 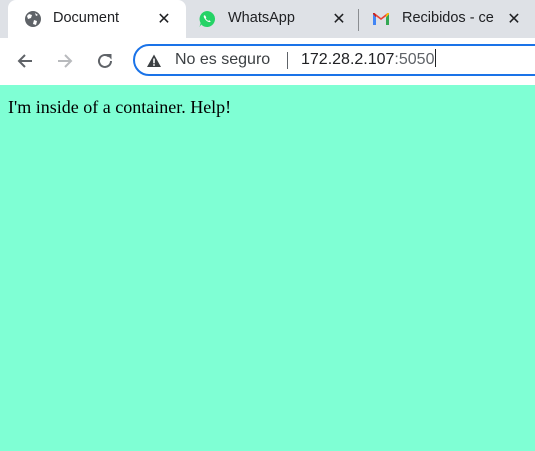 I want to click on url-text: 172.28.2.107:5050, so click(x=369, y=60).